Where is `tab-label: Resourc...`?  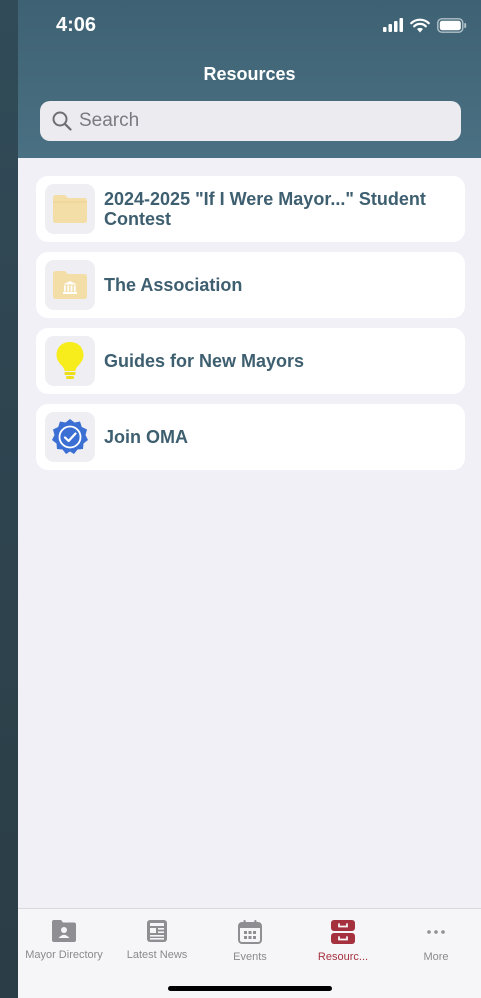
tab-label: Resourc... is located at coordinates (343, 957).